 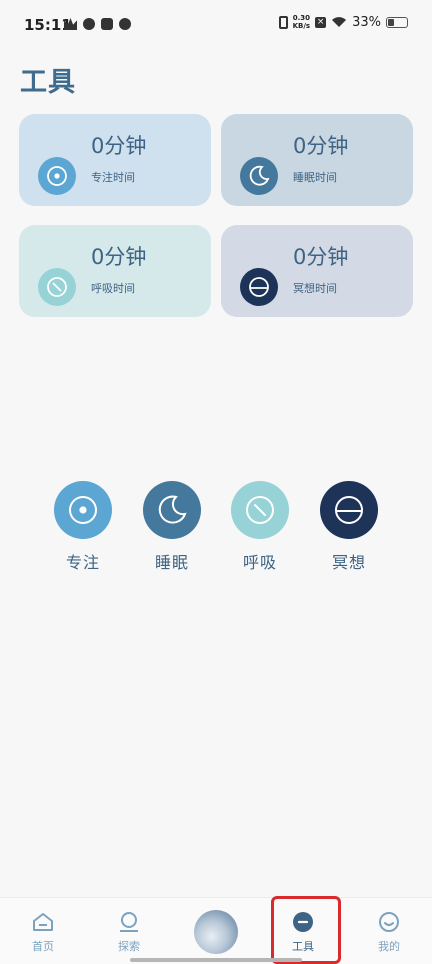 I want to click on meditate-tool-label: 冥想, so click(x=348, y=562).